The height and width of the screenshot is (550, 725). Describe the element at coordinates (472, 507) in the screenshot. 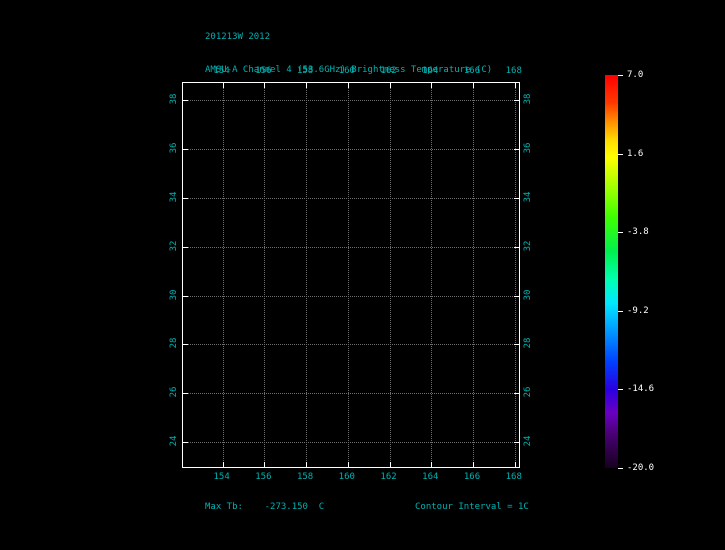

I see `contour-interval-label: Contour Interval = 1C` at that location.